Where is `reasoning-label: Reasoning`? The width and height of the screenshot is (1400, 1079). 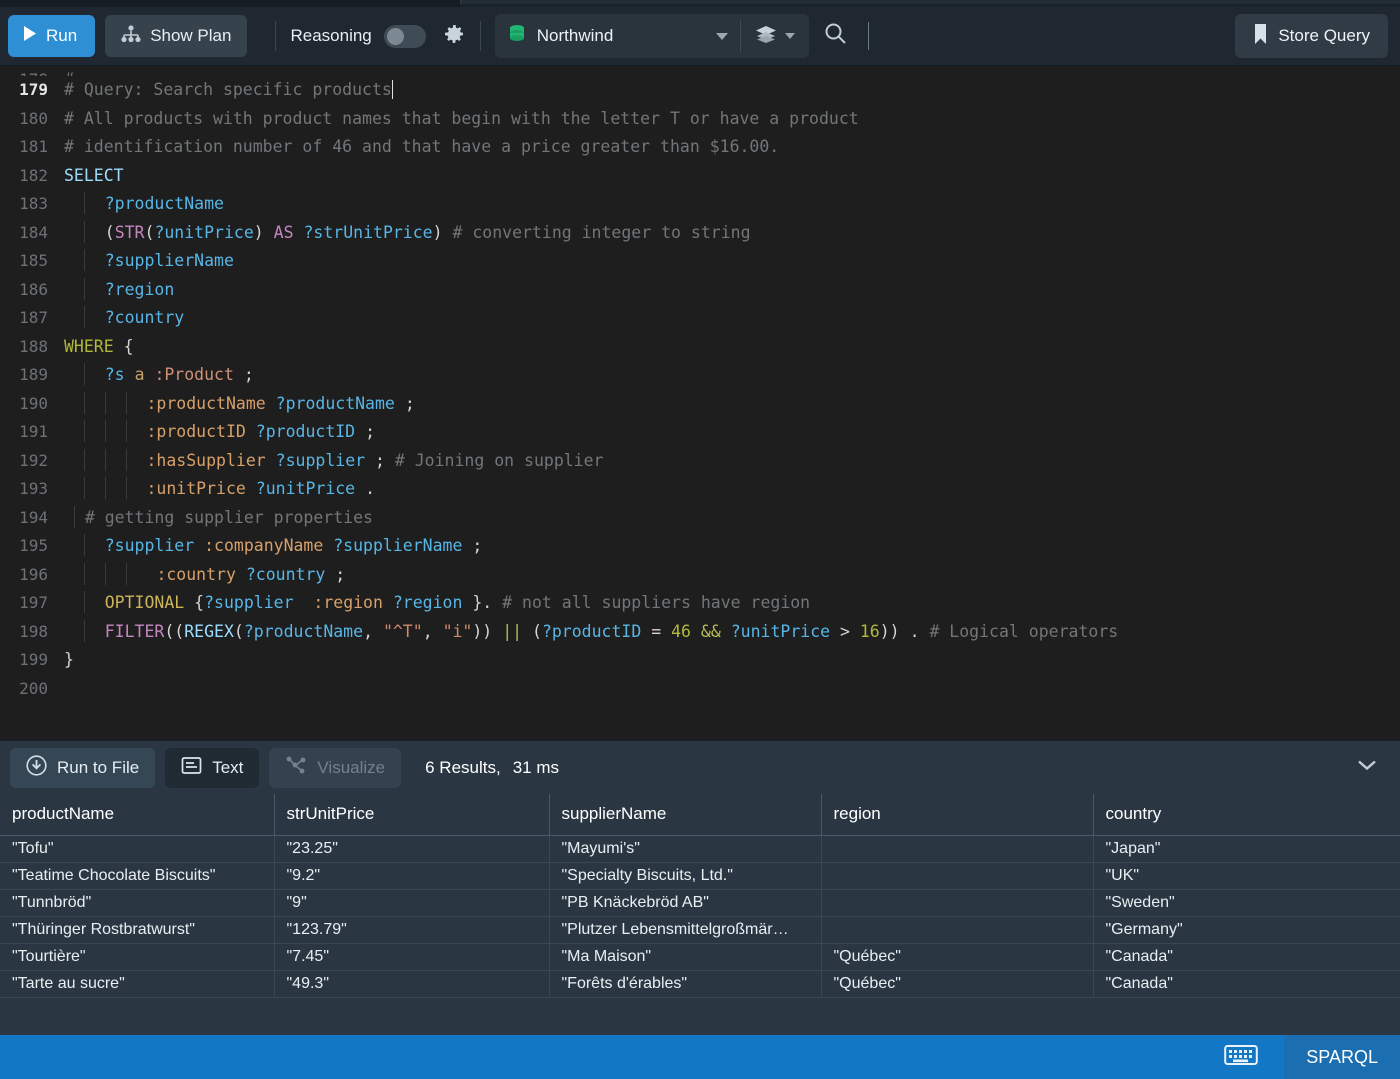
reasoning-label: Reasoning is located at coordinates (331, 35).